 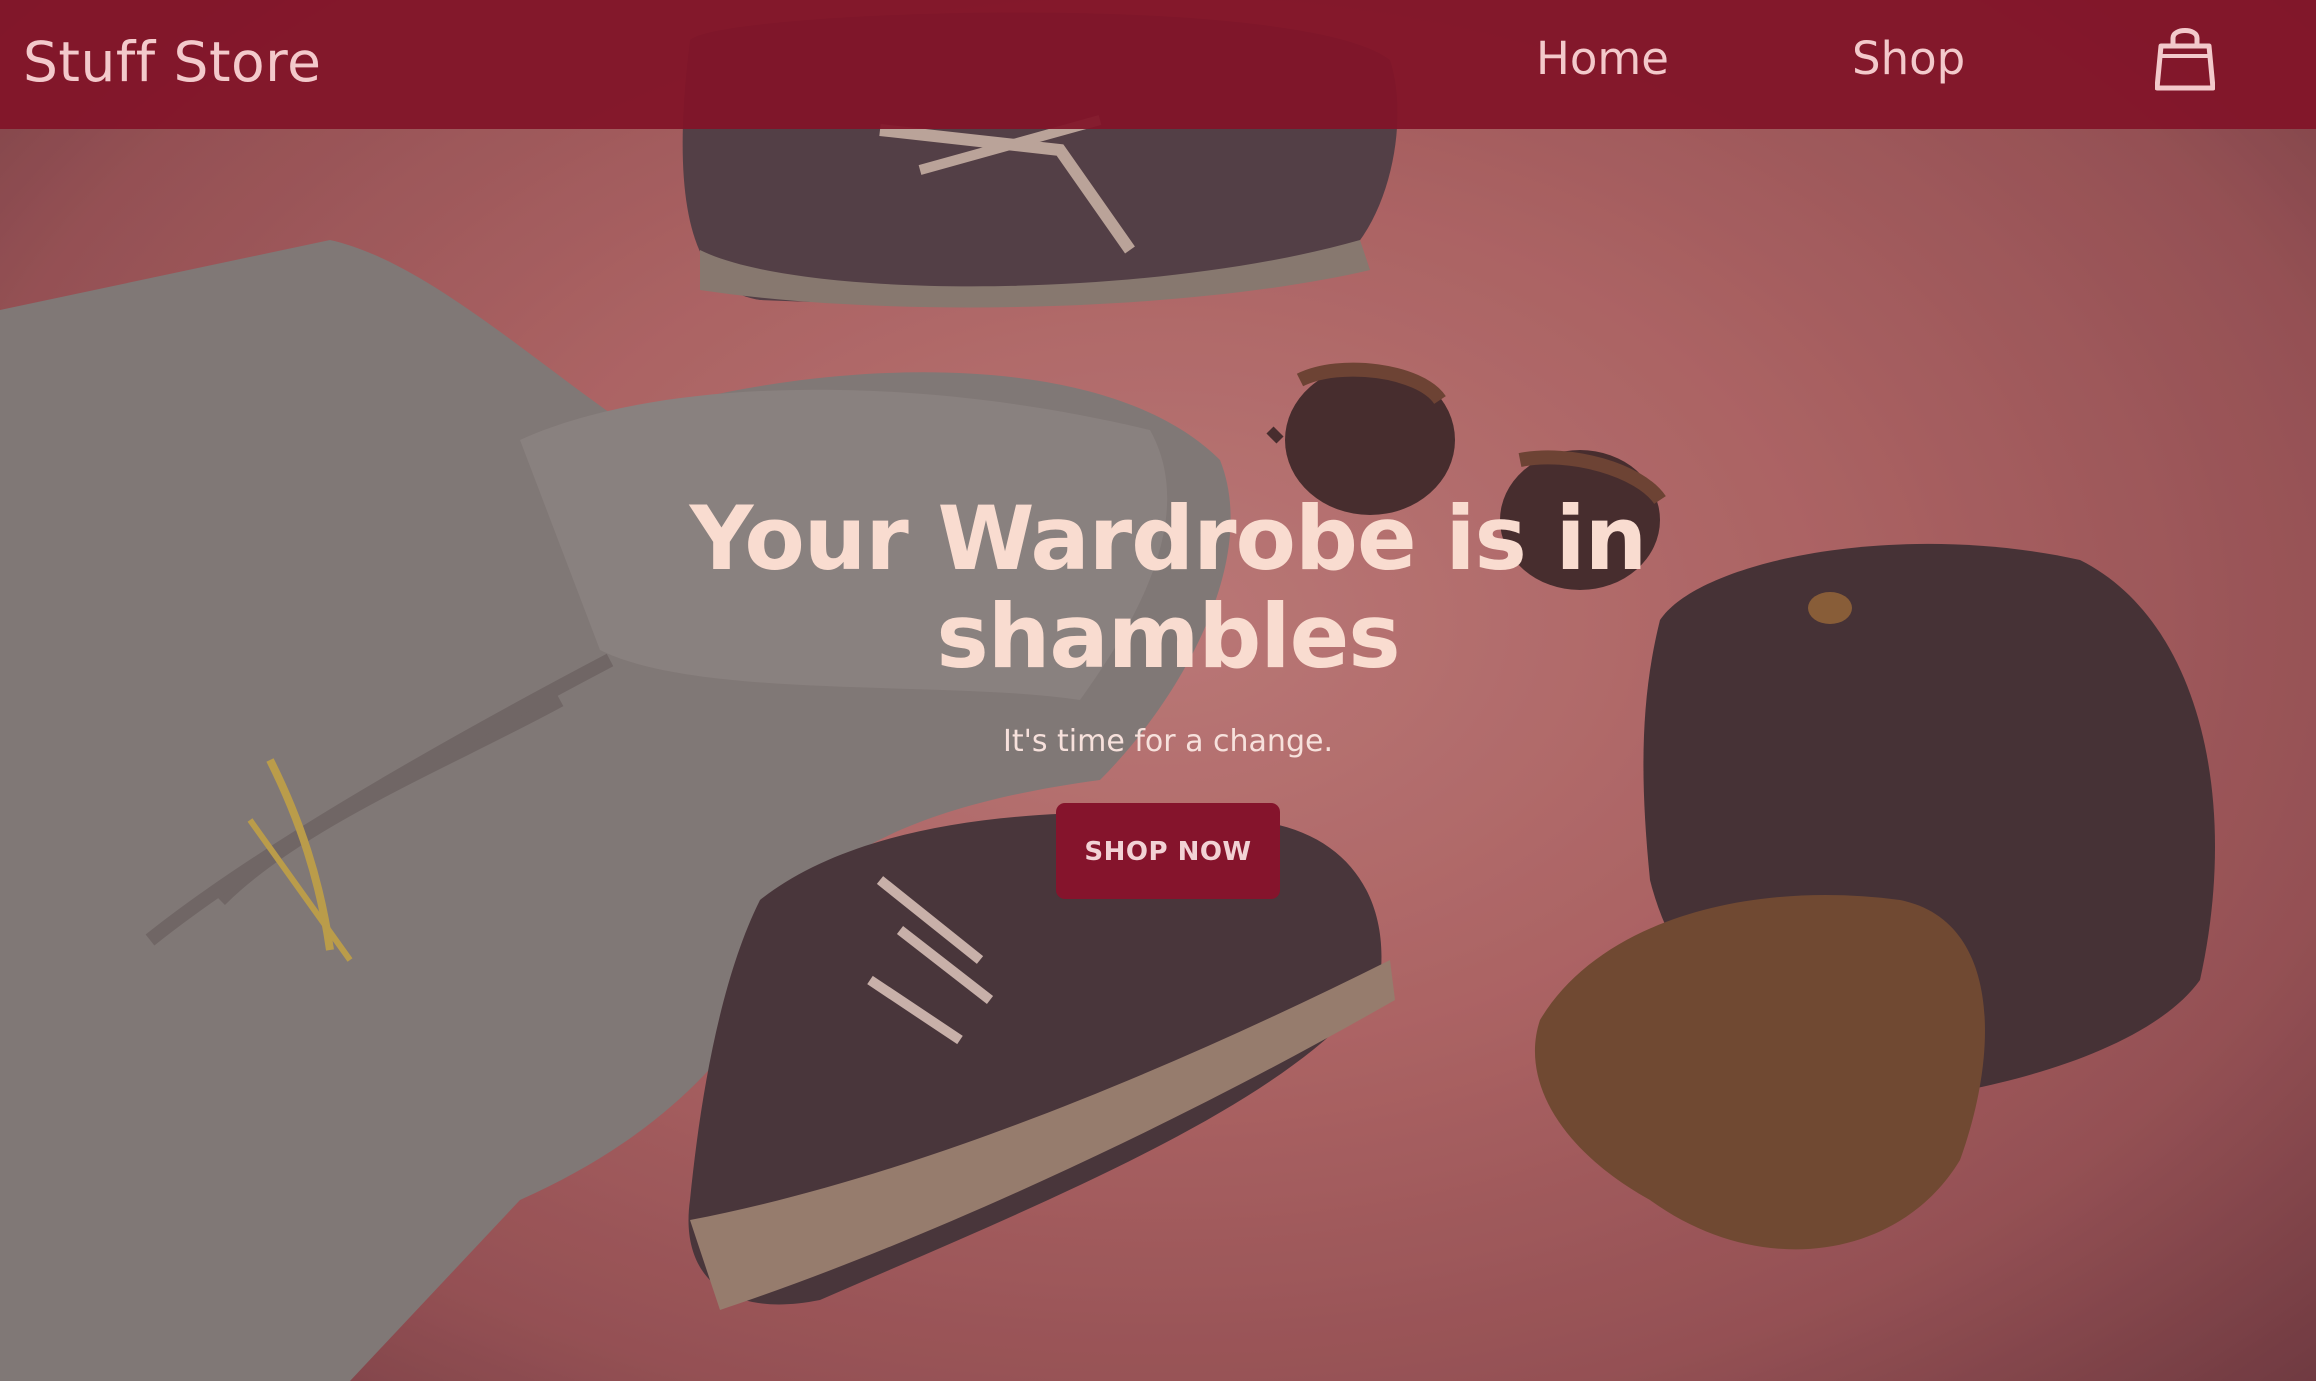 What do you see at coordinates (1168, 851) in the screenshot?
I see `shop-now-button: SHOP NOW` at bounding box center [1168, 851].